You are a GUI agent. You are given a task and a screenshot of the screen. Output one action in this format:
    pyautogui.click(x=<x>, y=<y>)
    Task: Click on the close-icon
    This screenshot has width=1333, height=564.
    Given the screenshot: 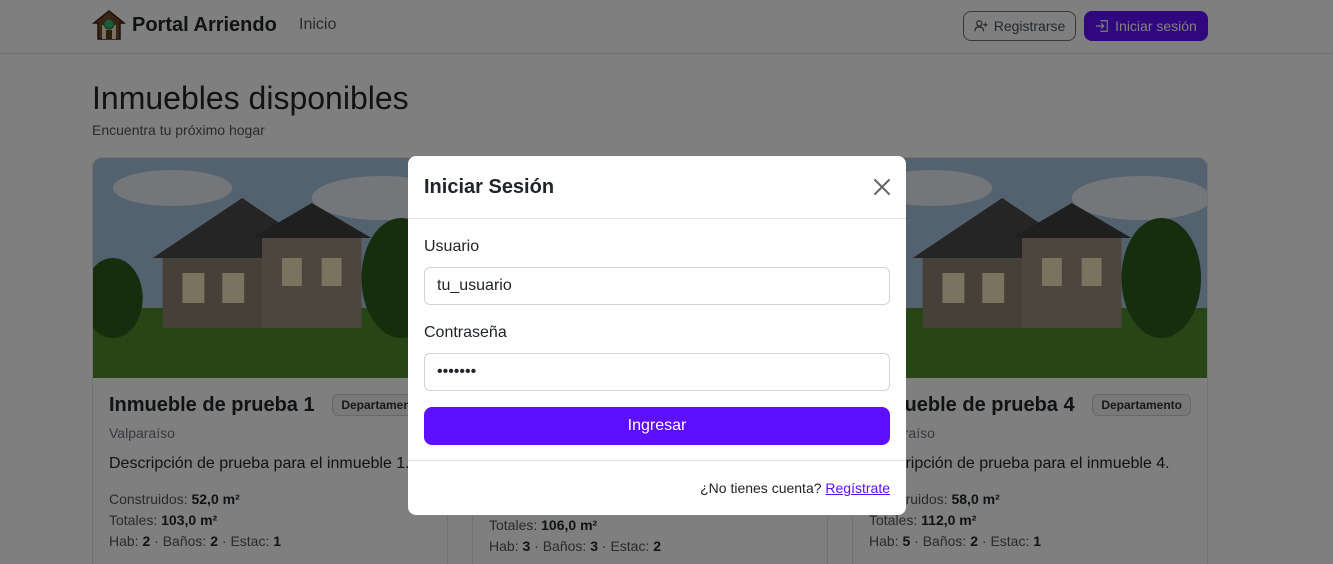 What is the action you would take?
    pyautogui.click(x=882, y=187)
    